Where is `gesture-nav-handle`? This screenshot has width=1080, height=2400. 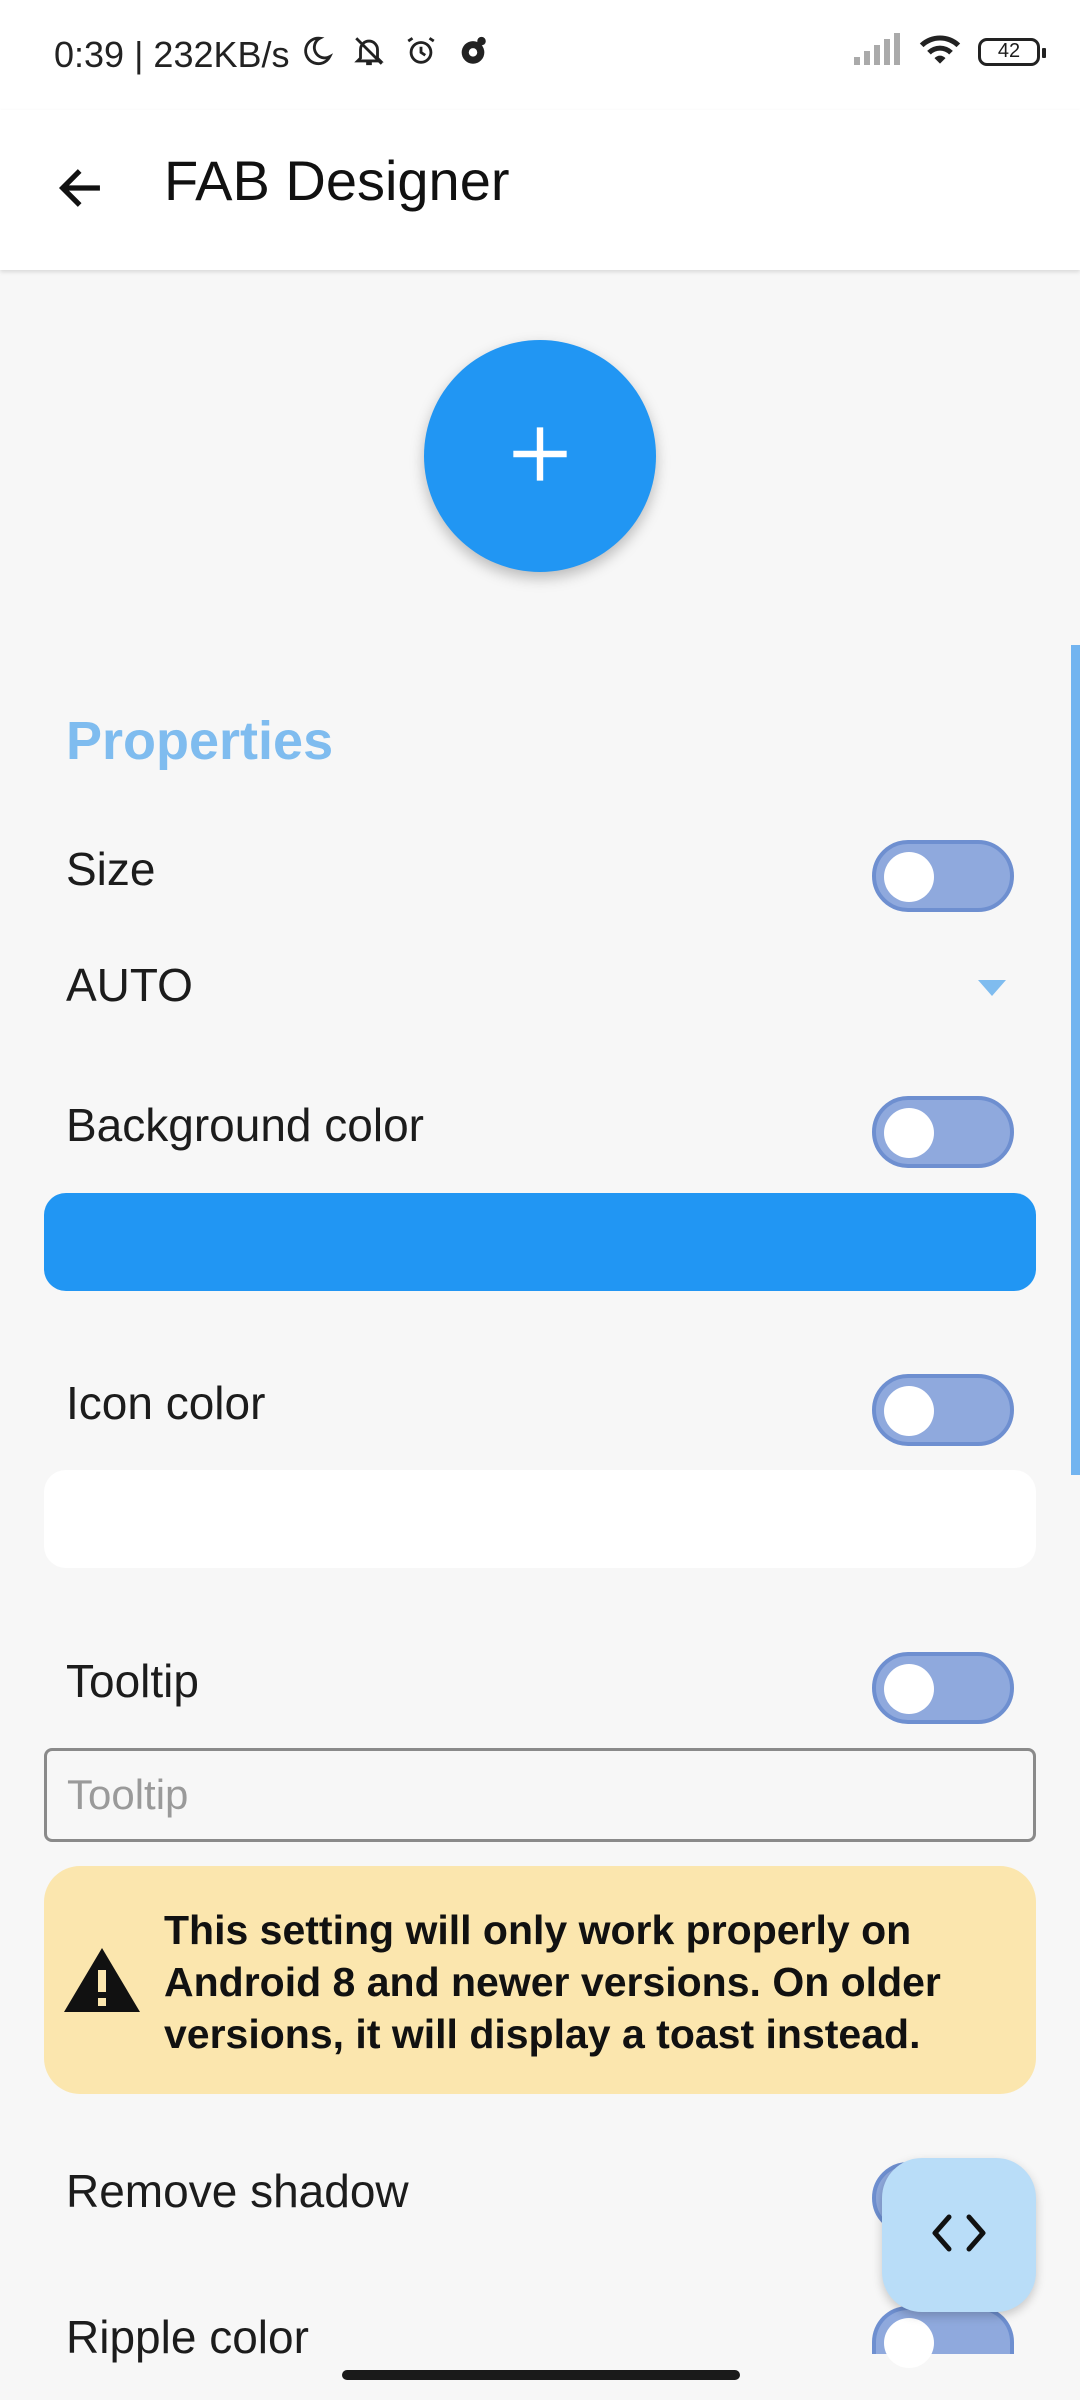
gesture-nav-handle is located at coordinates (541, 2375).